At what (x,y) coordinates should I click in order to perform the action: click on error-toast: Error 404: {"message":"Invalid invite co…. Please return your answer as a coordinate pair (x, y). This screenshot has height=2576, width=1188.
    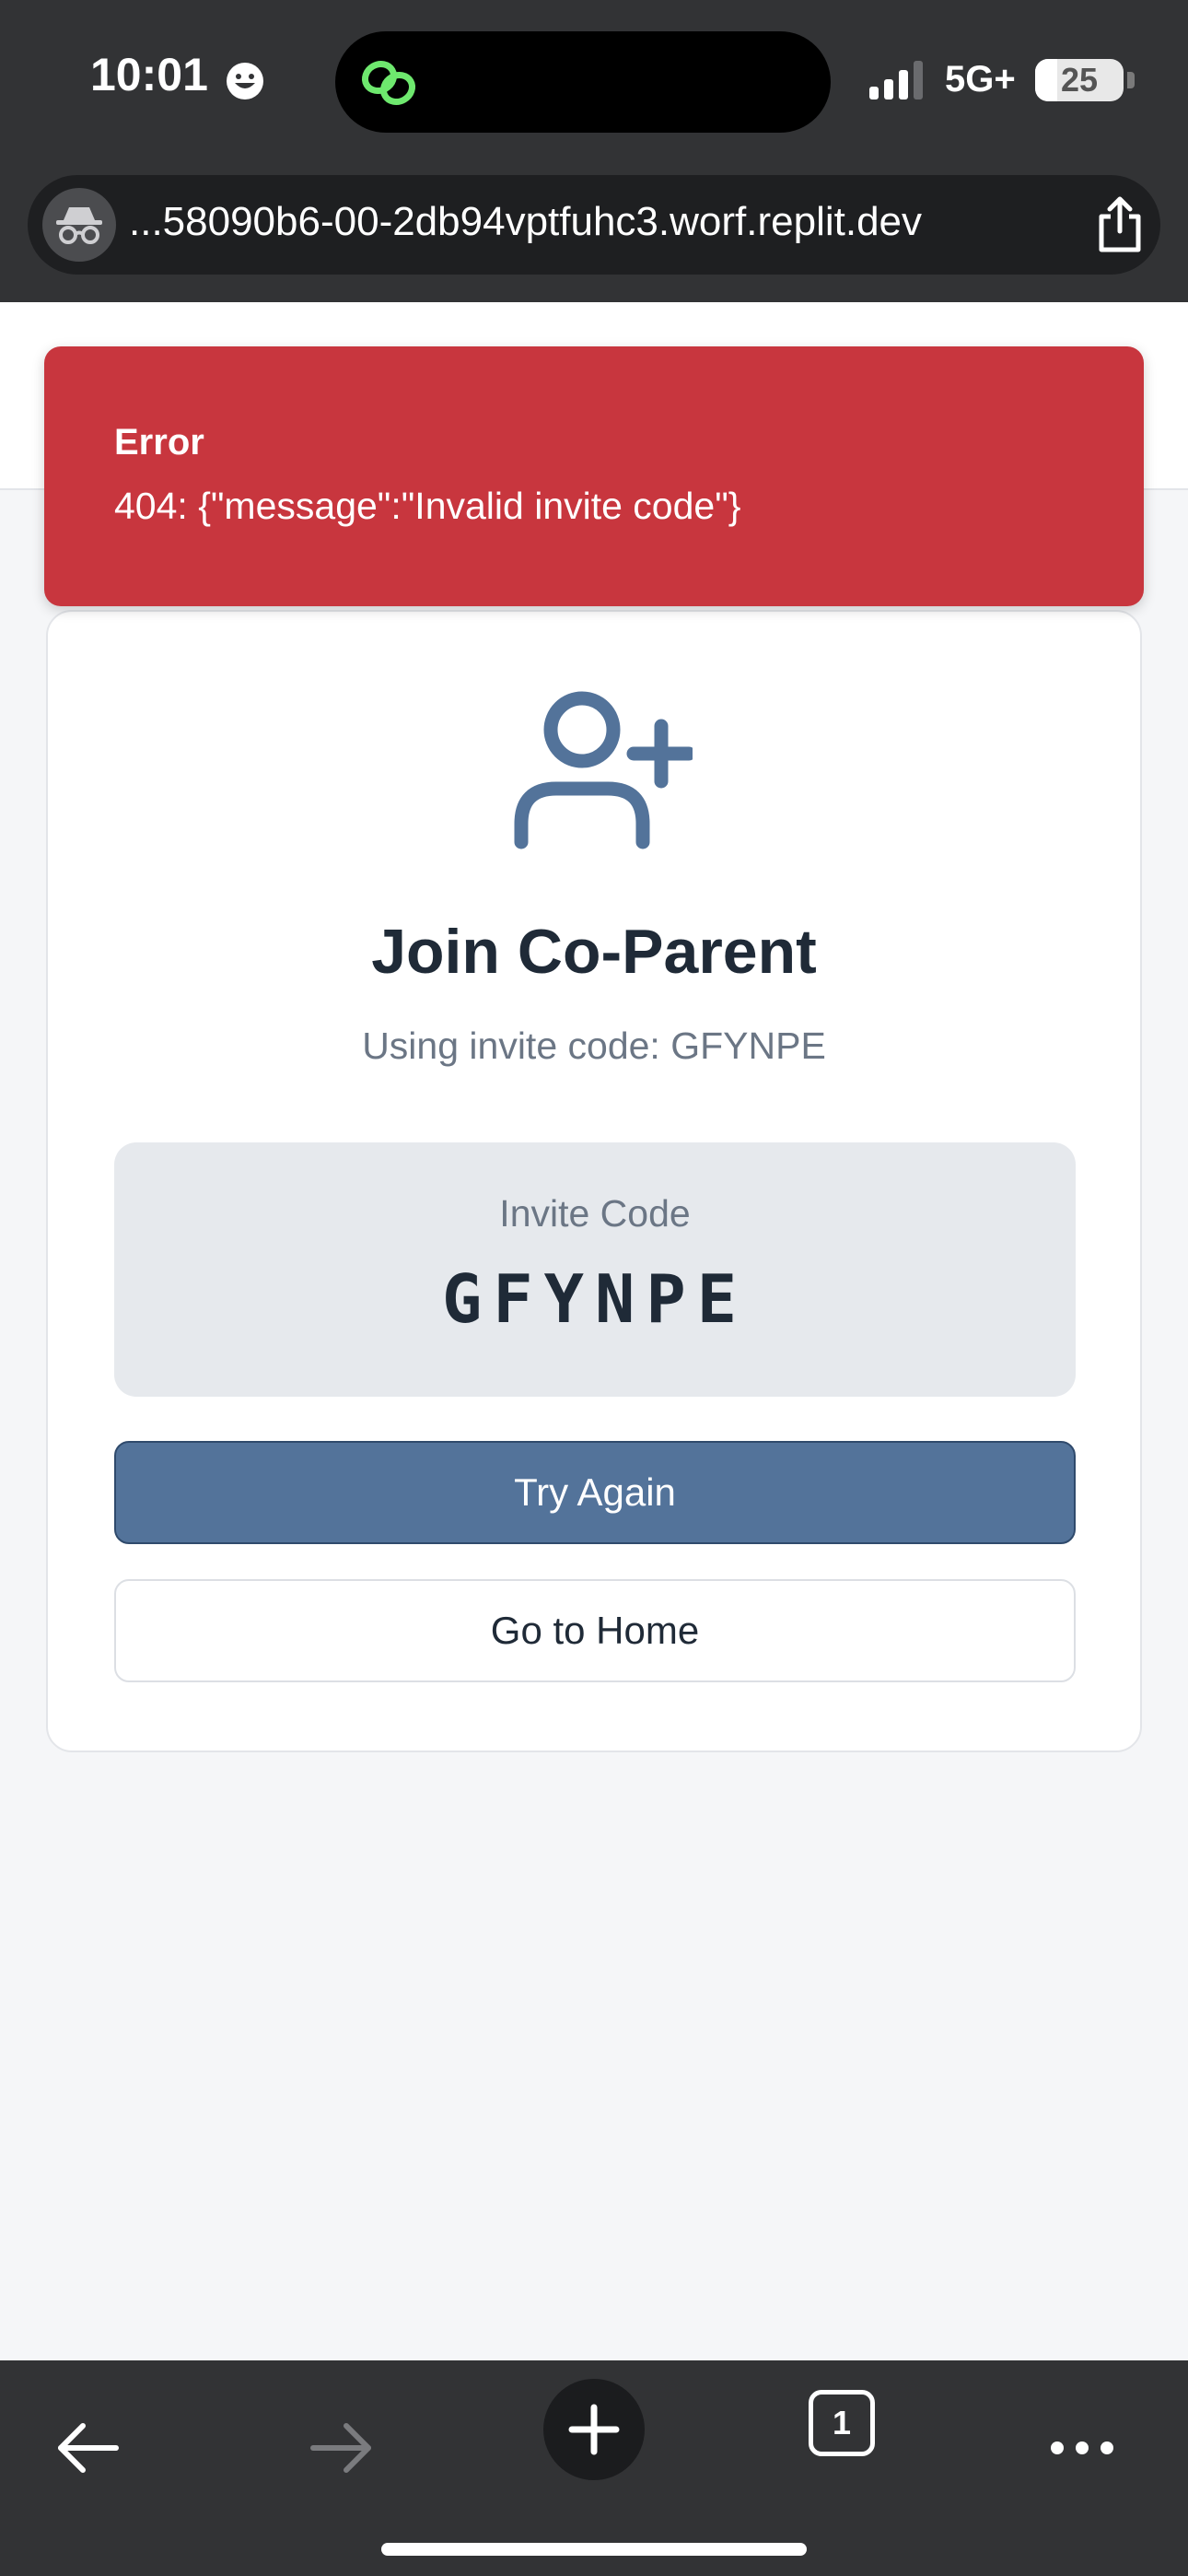
    Looking at the image, I should click on (594, 476).